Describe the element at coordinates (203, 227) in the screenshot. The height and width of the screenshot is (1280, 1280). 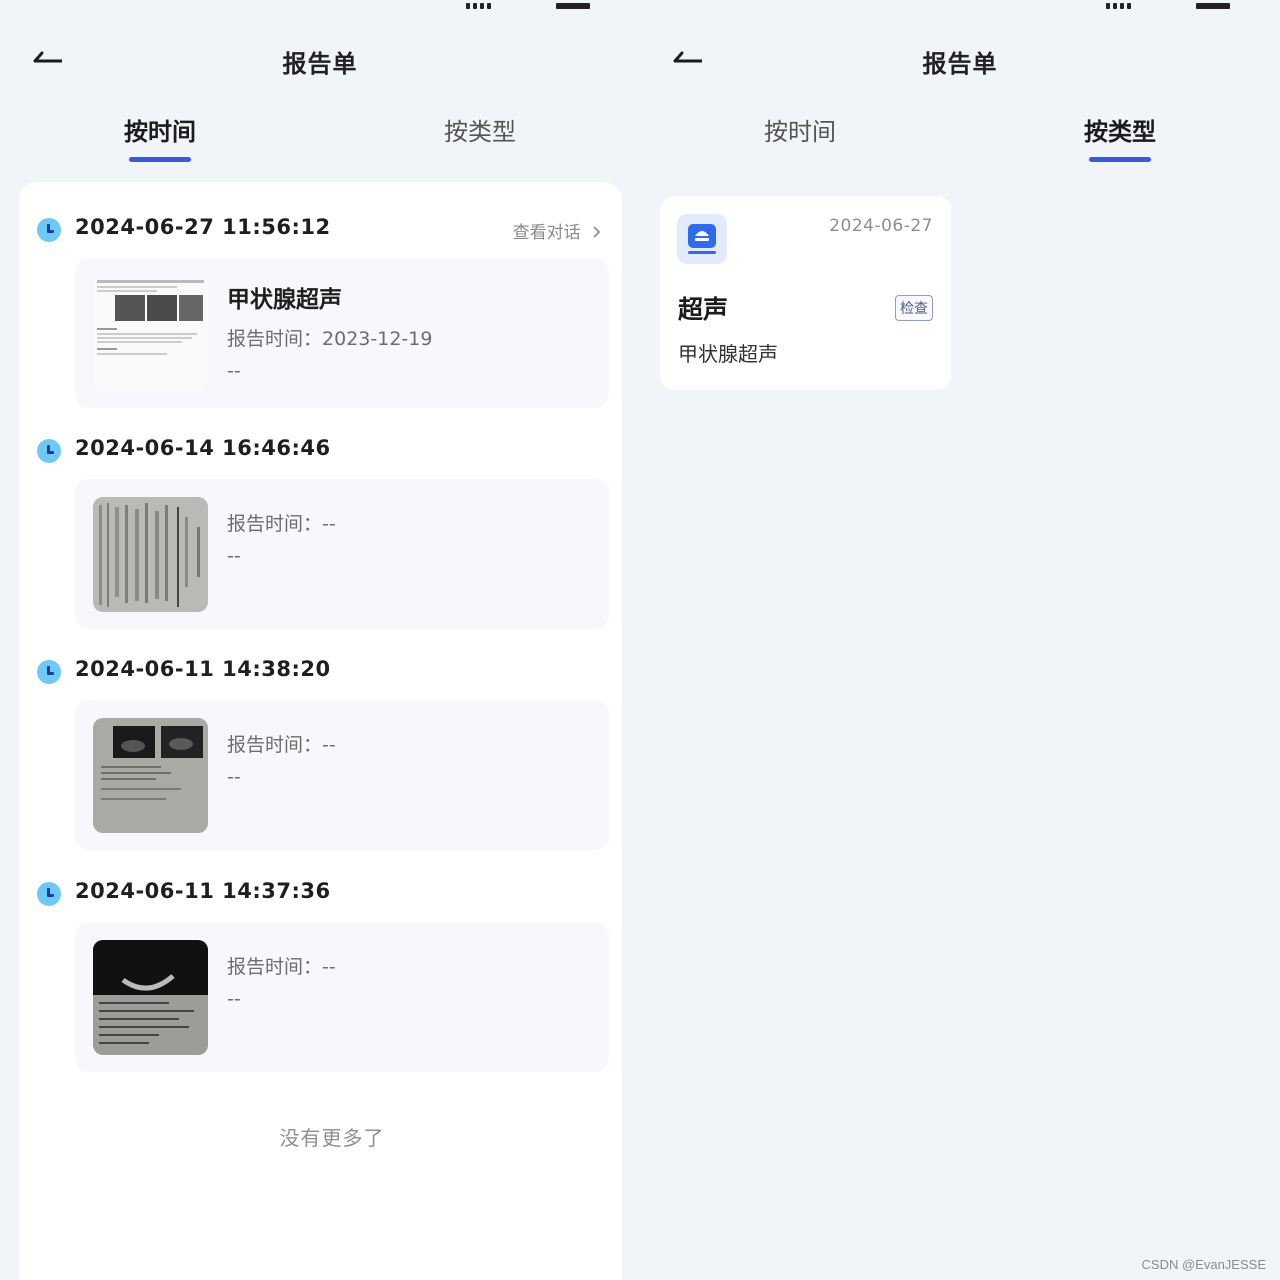
I see `group-timestamp: 2024-06-27 11:56:12` at that location.